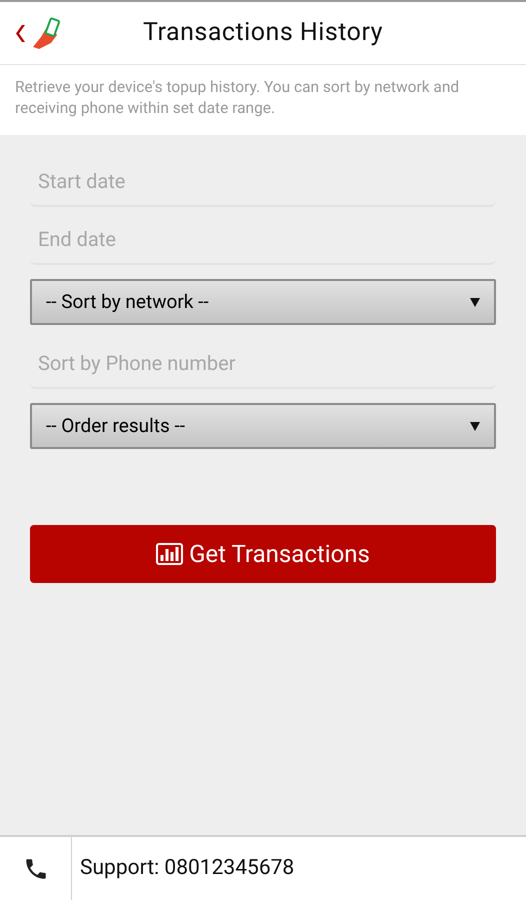 This screenshot has width=526, height=900. Describe the element at coordinates (263, 240) in the screenshot. I see `input-field: End date` at that location.